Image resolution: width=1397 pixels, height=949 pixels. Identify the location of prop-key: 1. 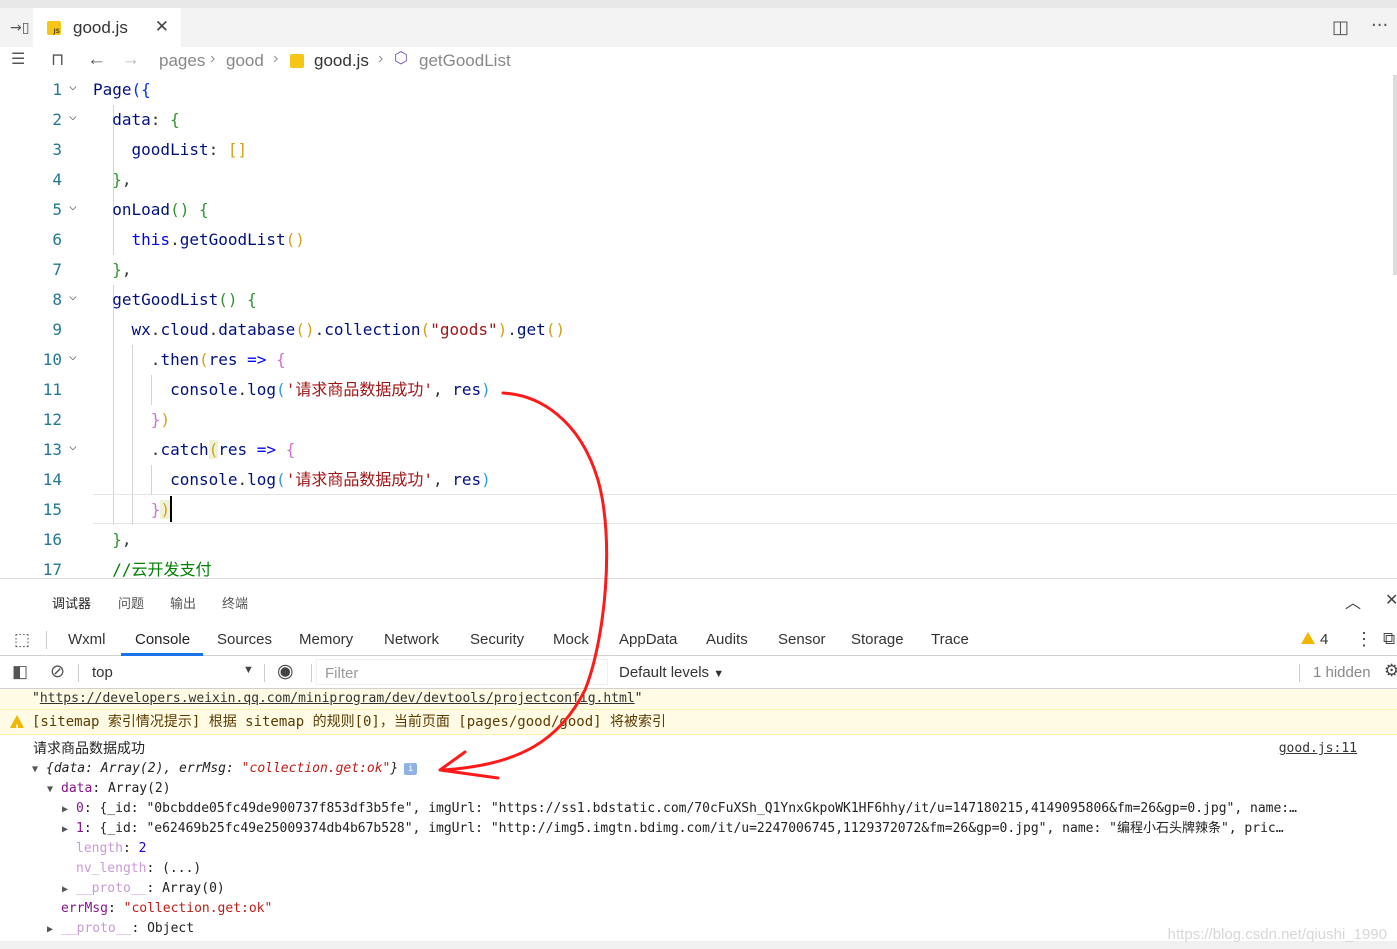
(80, 828).